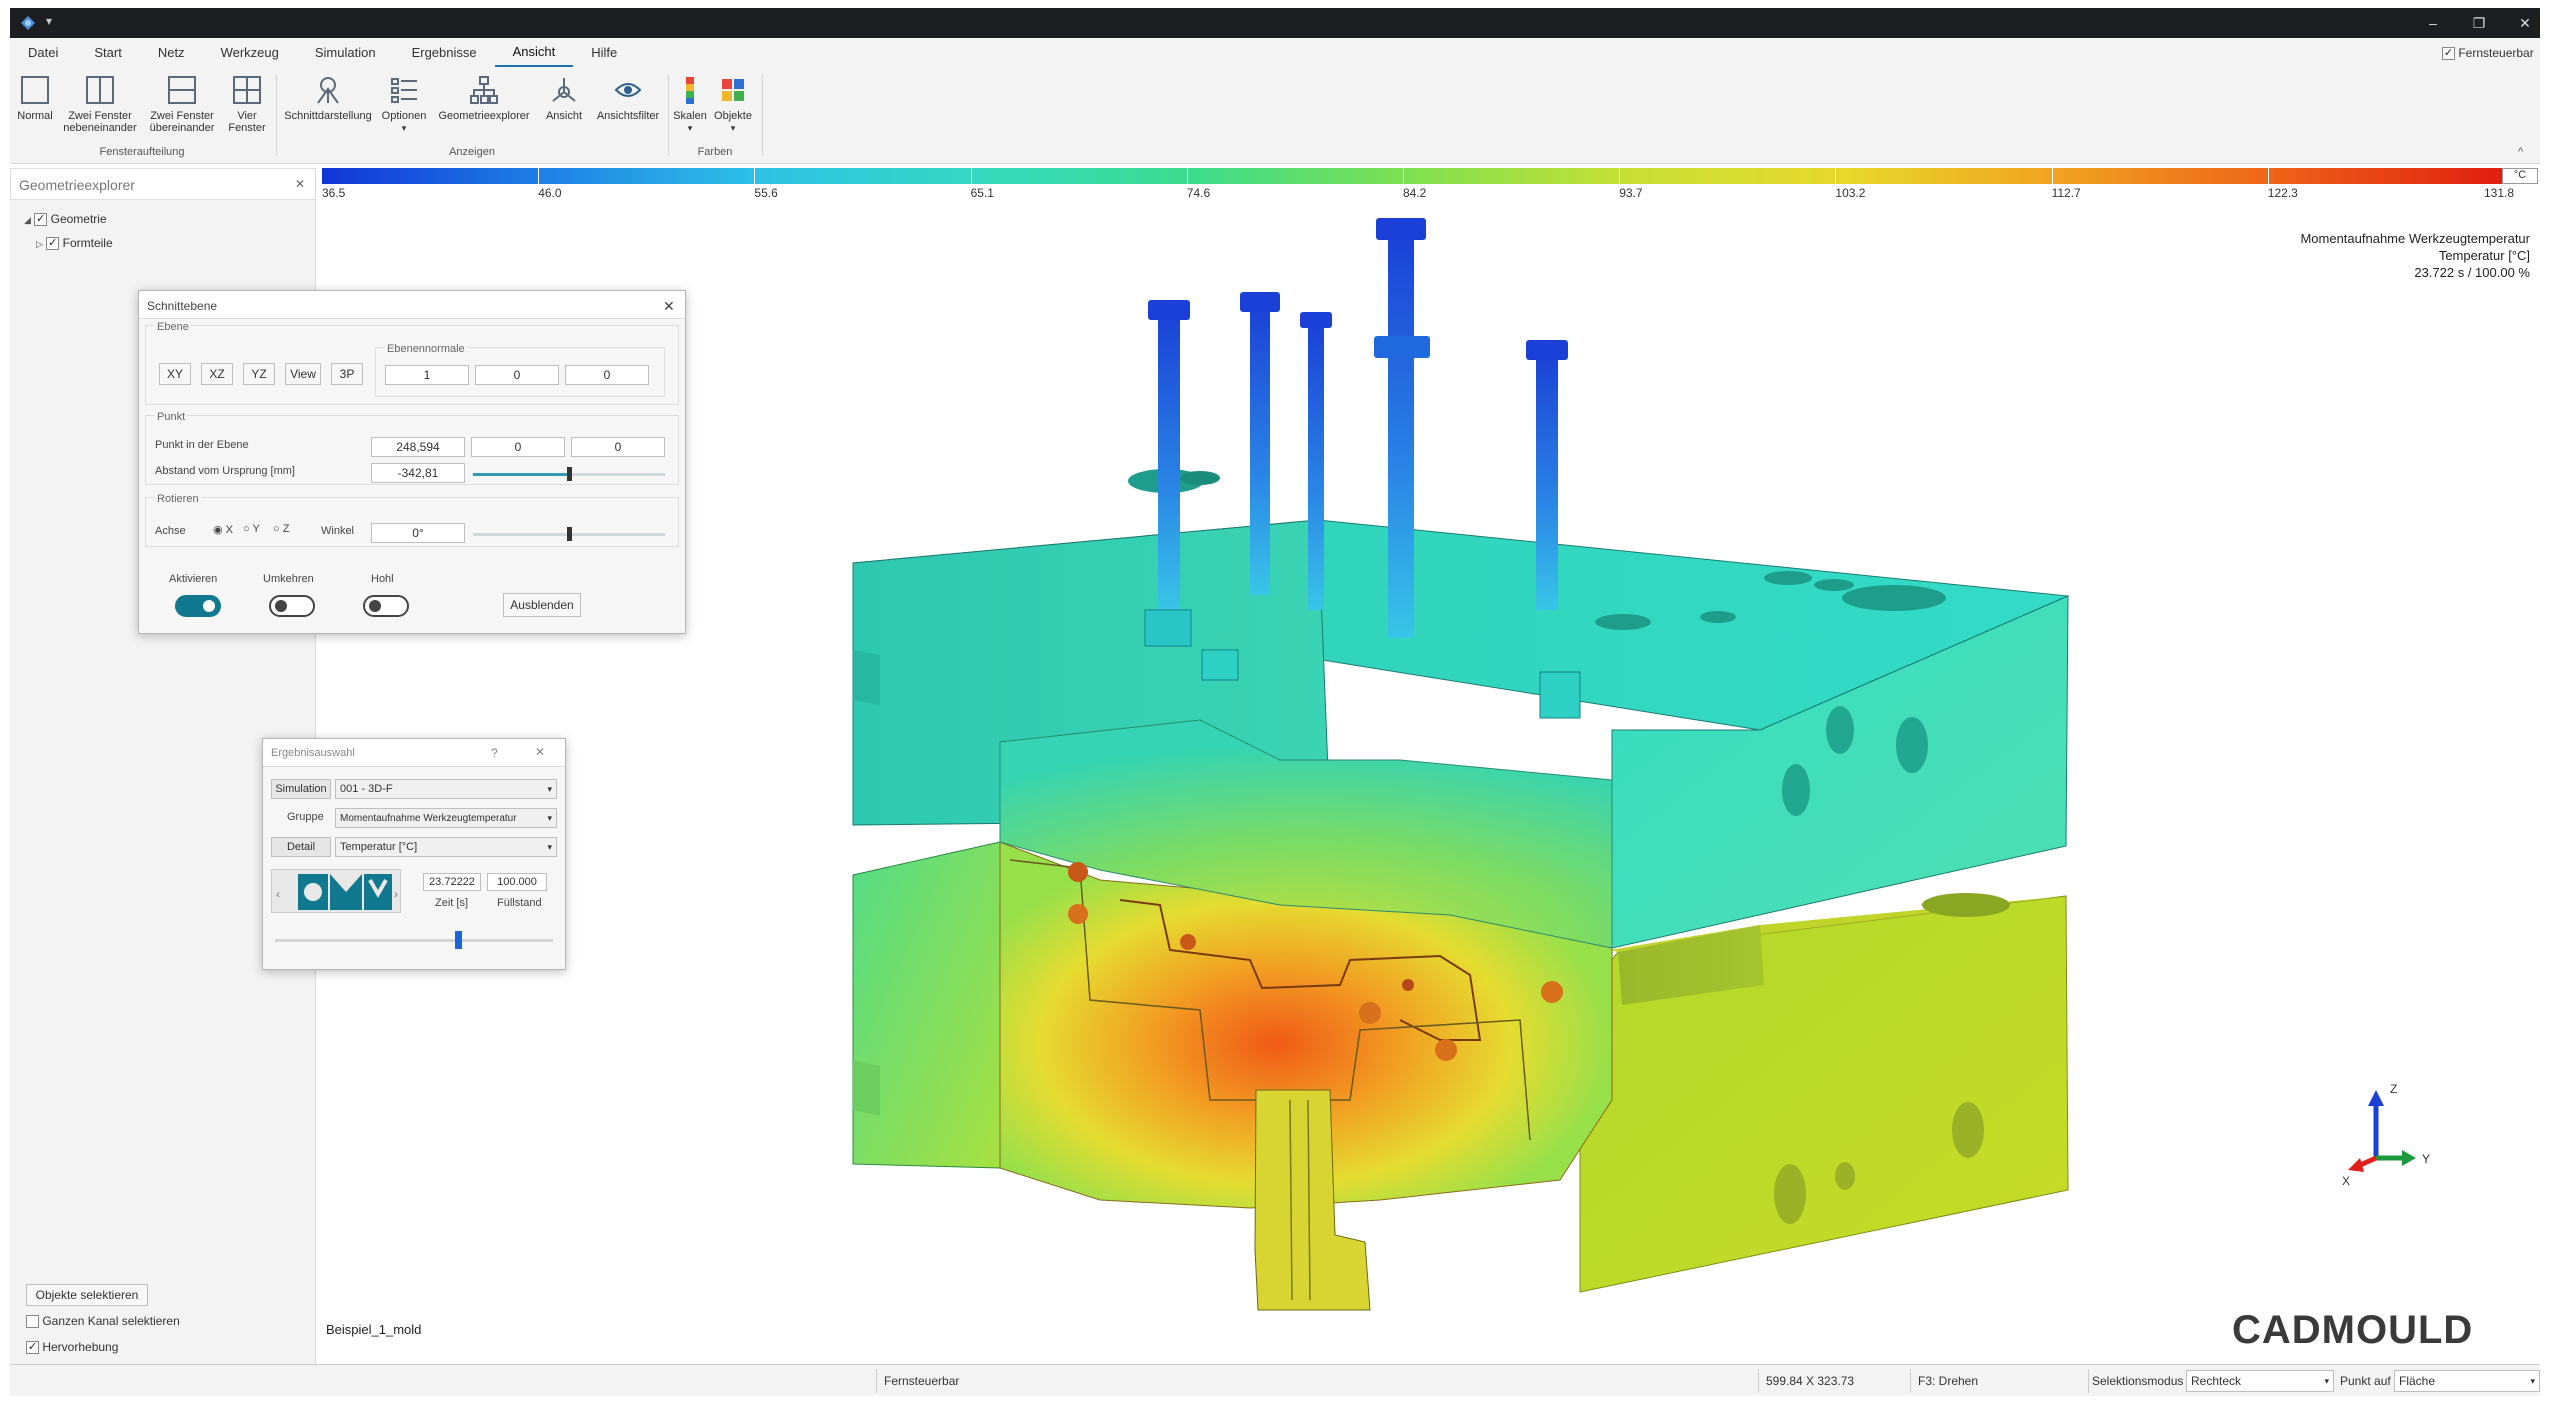  Describe the element at coordinates (251, 529) in the screenshot. I see `axis-radio-y: ○ Y` at that location.